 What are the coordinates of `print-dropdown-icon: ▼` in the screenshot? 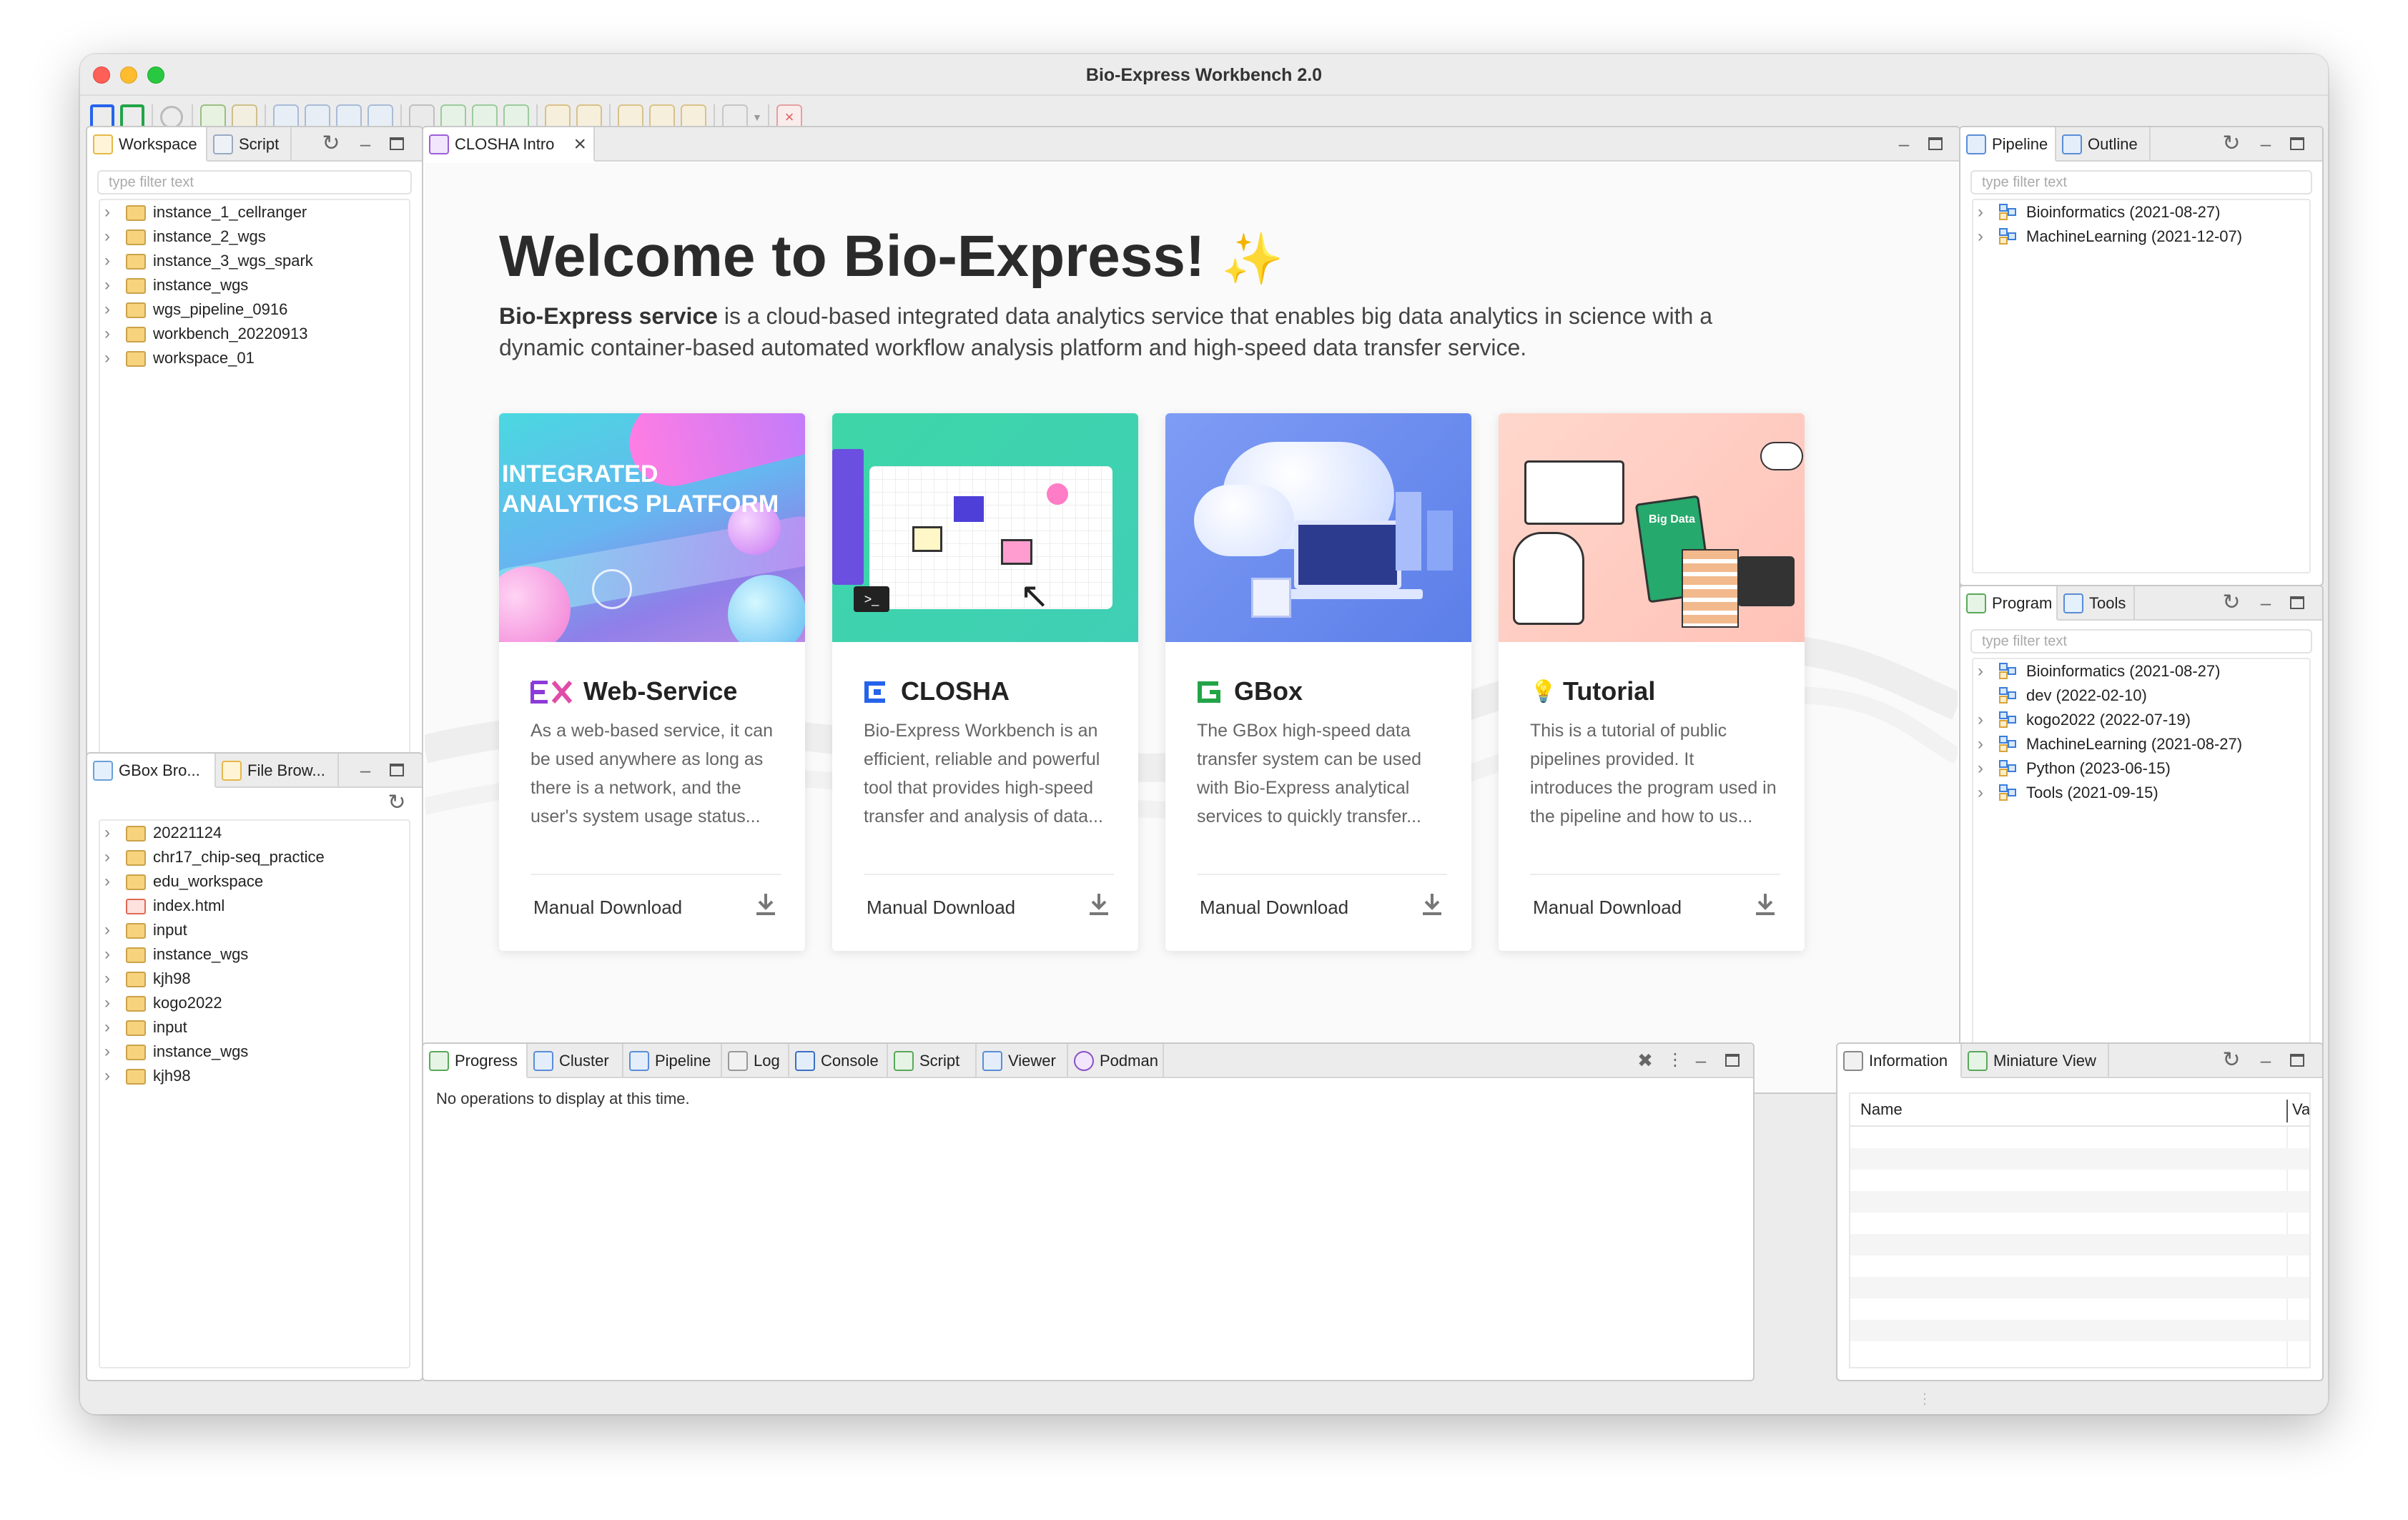 It's located at (757, 117).